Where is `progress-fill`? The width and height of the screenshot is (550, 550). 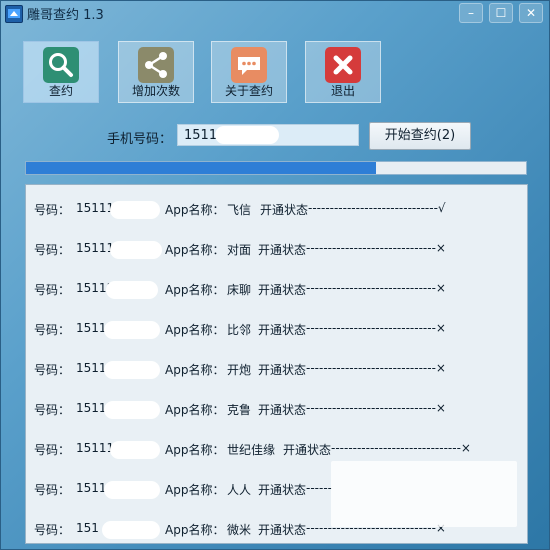
progress-fill is located at coordinates (201, 168).